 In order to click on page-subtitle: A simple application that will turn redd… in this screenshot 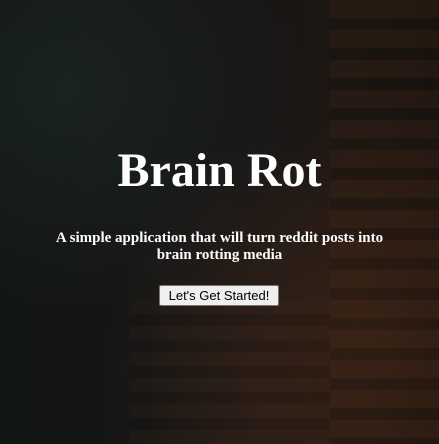, I will do `click(219, 246)`.